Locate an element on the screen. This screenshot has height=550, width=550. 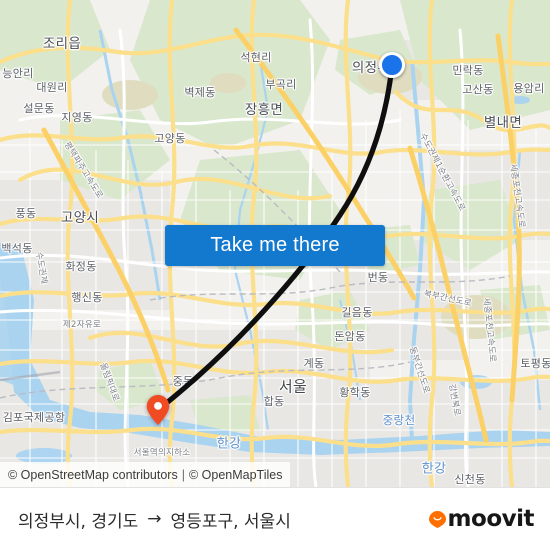
attribution-osm: © OpenStreetMap contributors is located at coordinates (93, 475).